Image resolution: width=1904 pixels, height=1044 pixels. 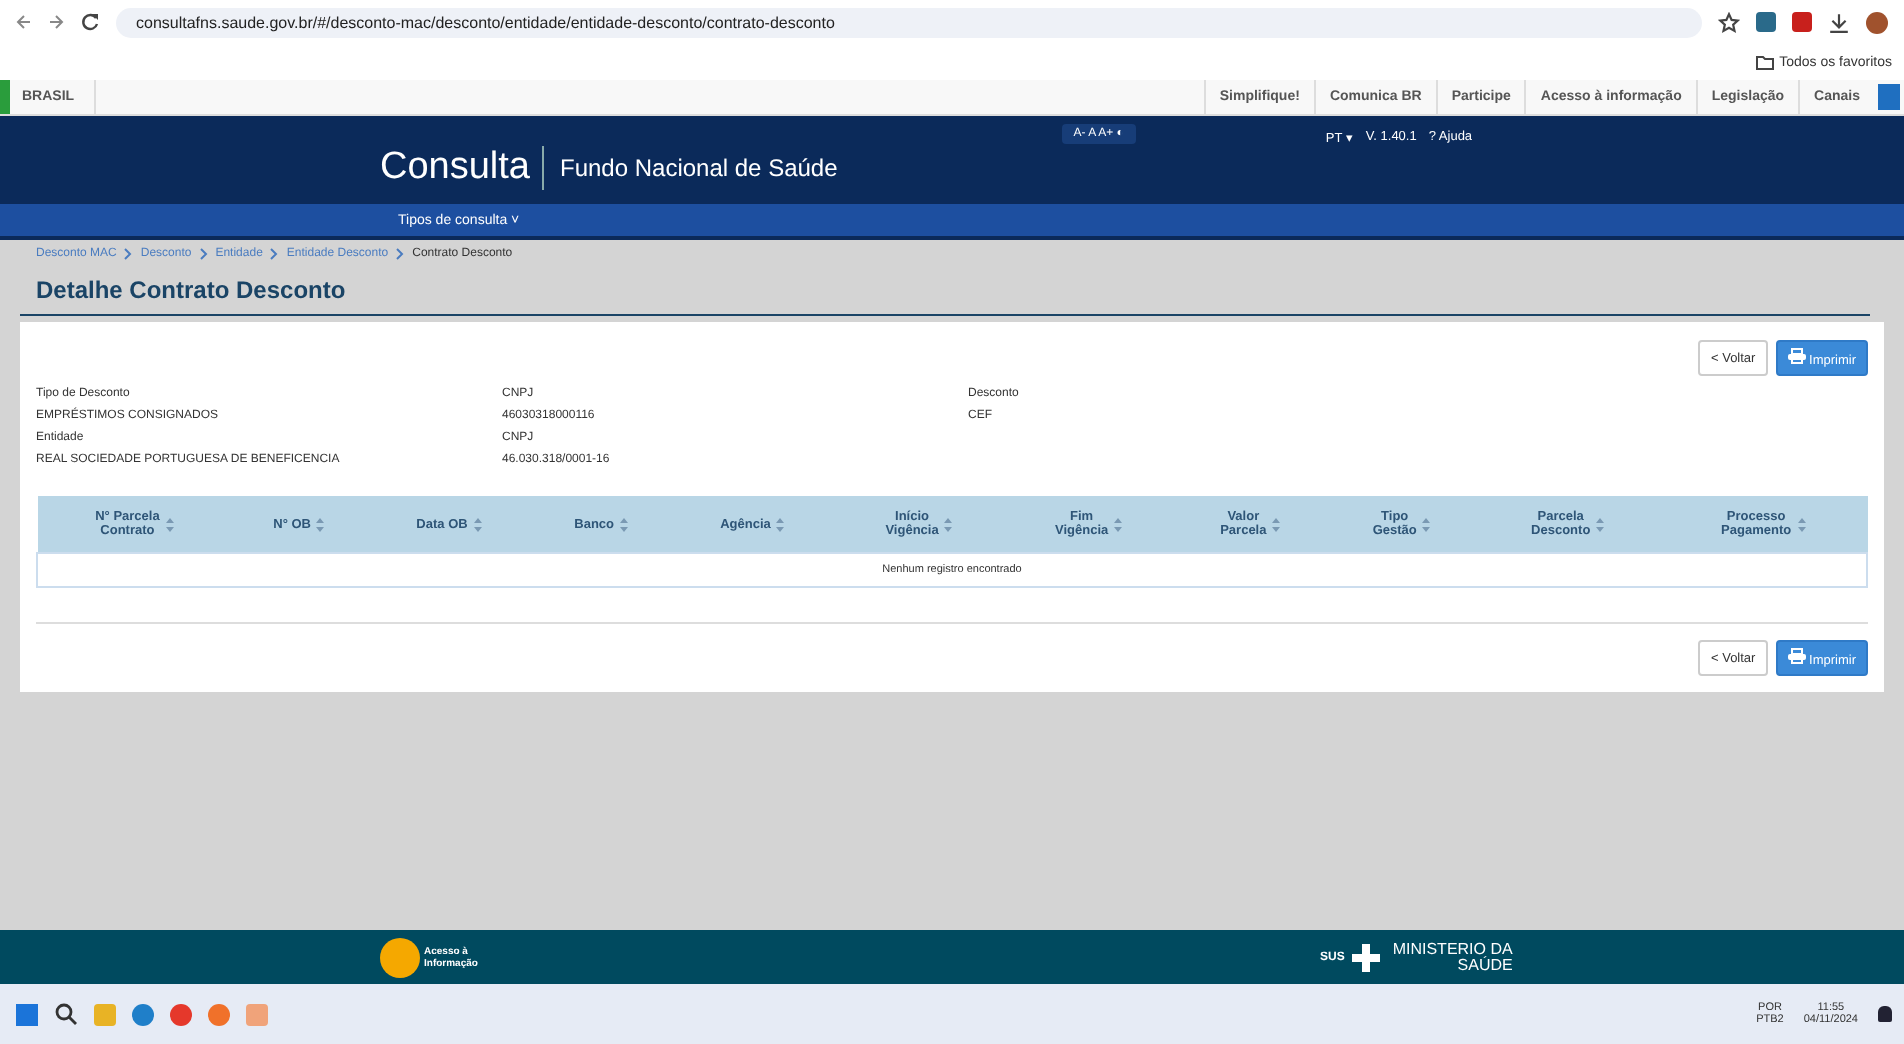 I want to click on avatar-icon, so click(x=1877, y=22).